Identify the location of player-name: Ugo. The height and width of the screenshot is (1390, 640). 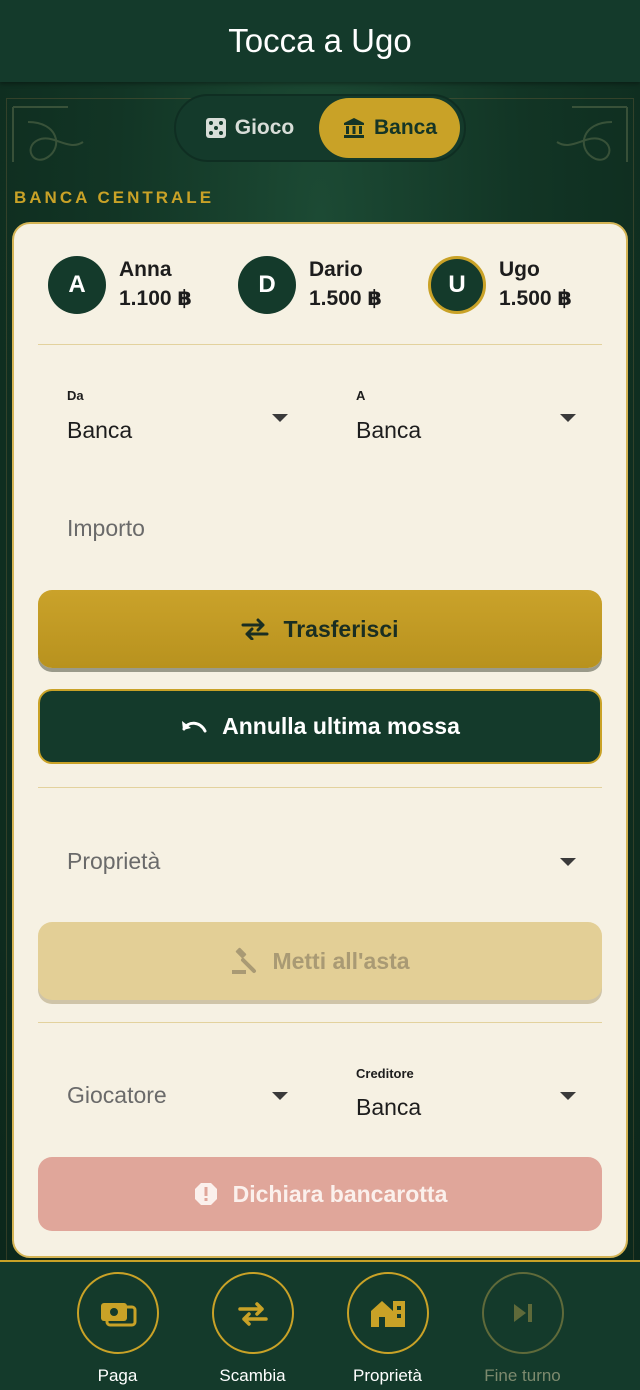
(519, 269).